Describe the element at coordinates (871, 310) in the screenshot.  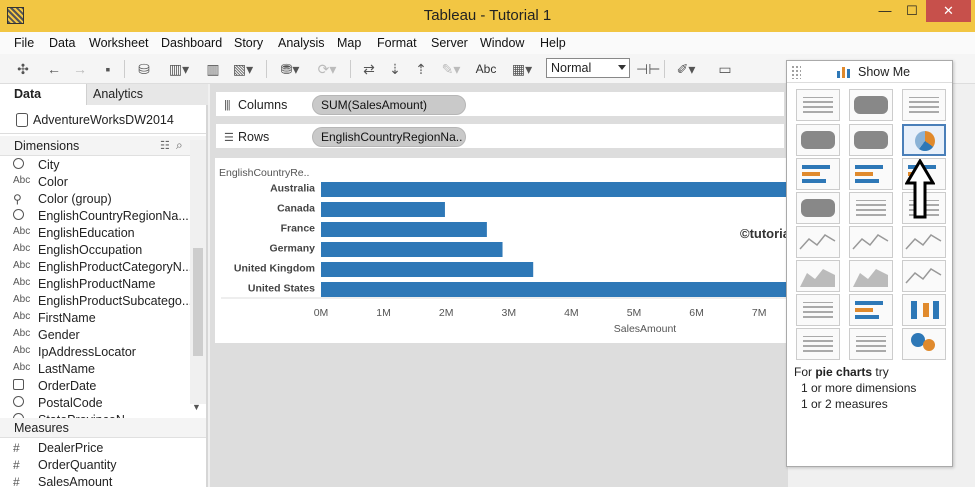
I see `histogram-thumbnail` at that location.